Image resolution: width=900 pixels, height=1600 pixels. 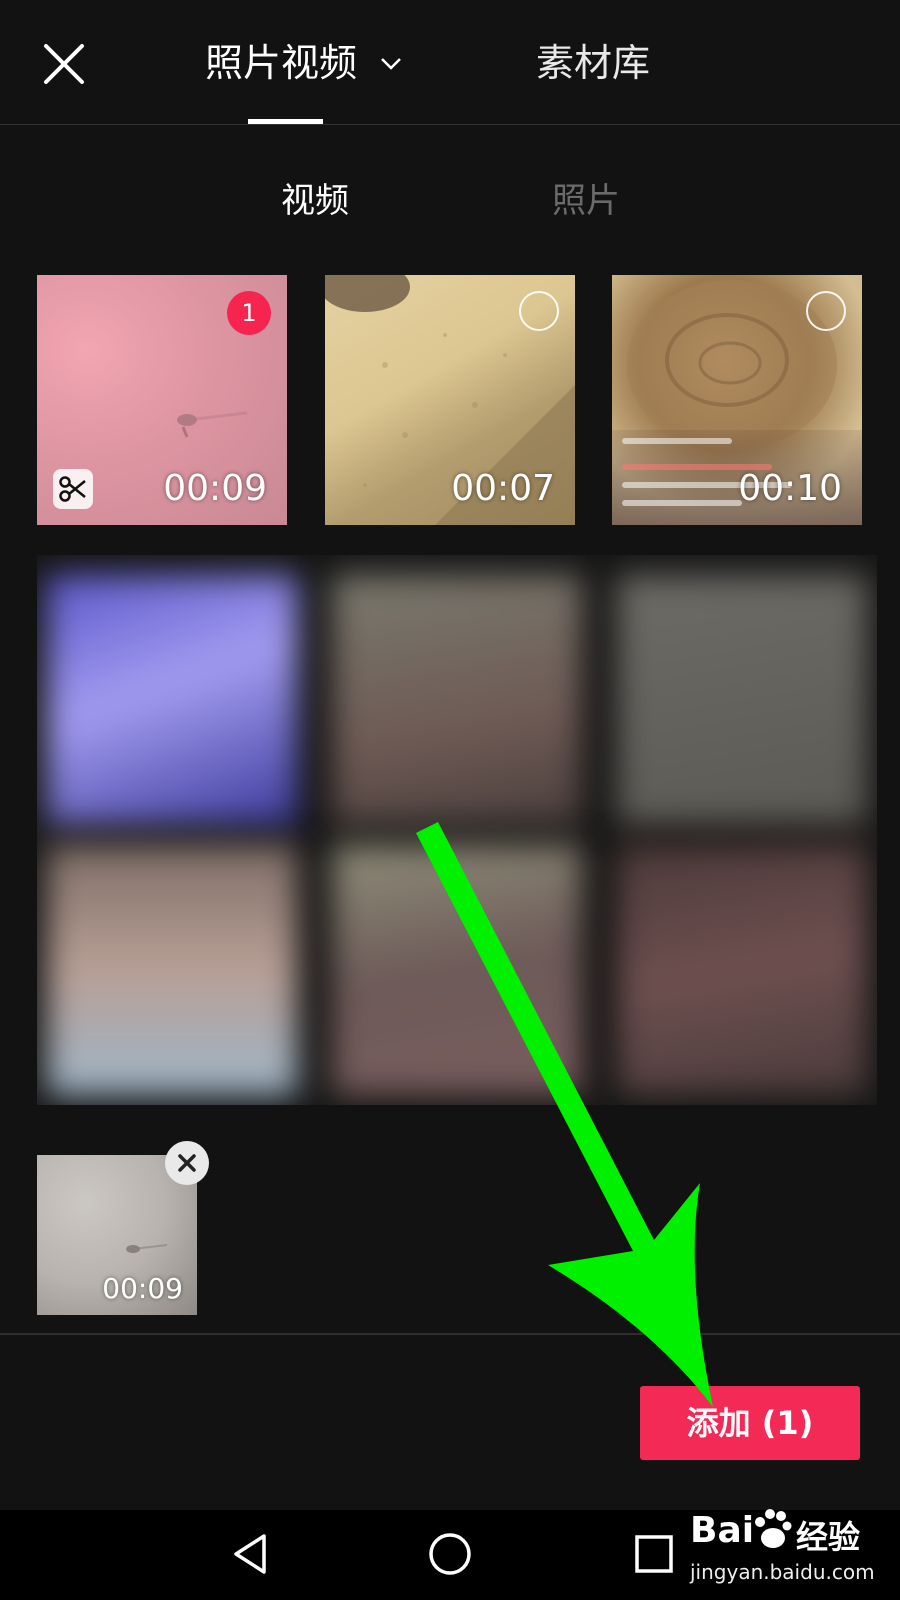 I want to click on remove-icon, so click(x=187, y=1163).